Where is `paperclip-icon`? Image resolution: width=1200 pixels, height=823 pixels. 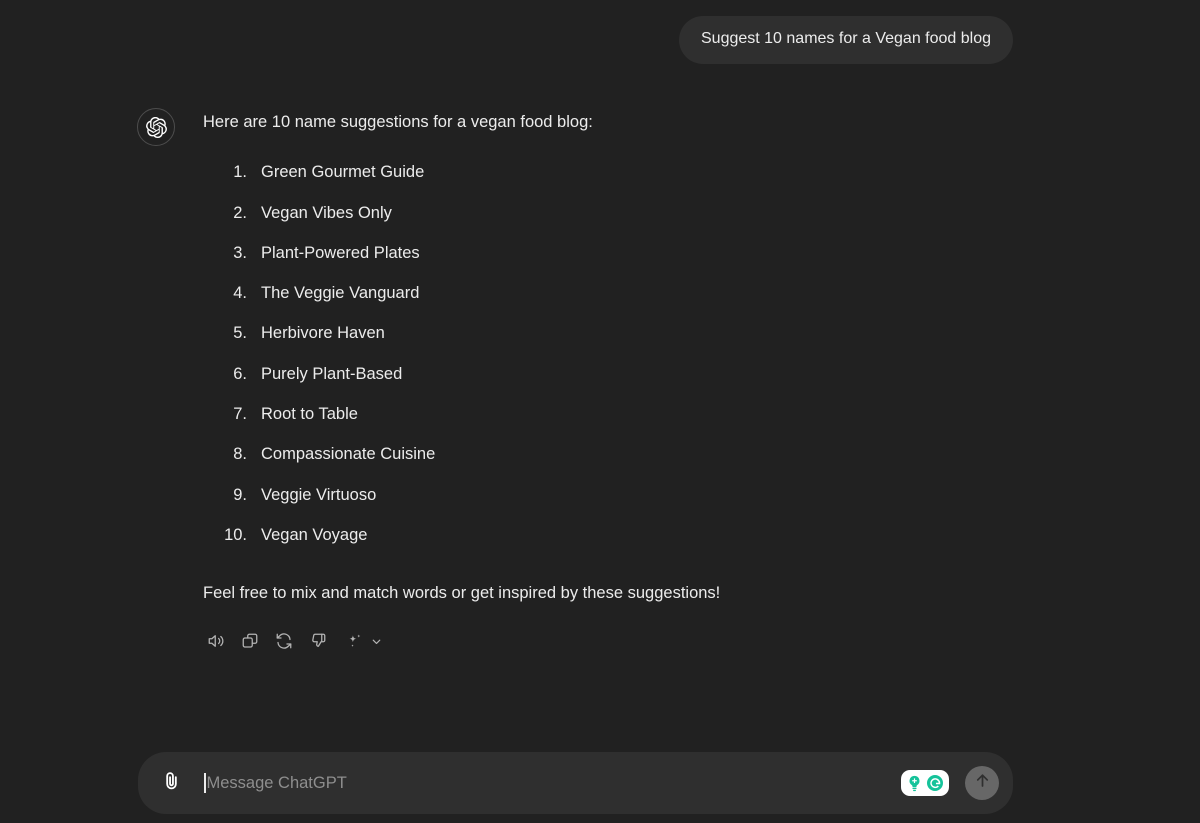
paperclip-icon is located at coordinates (171, 783).